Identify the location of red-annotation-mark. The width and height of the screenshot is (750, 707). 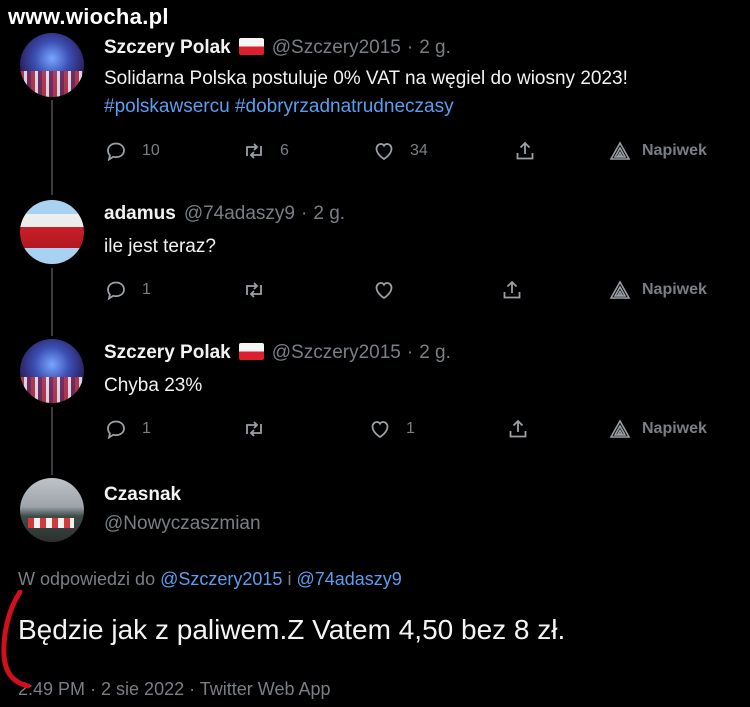
(16, 639).